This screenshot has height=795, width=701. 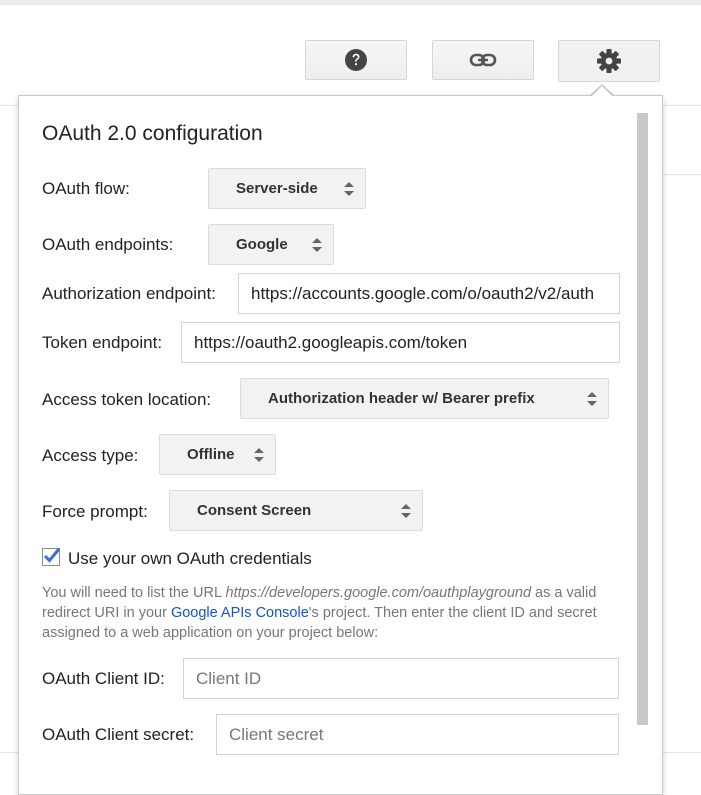 I want to click on token-endpoint-input: https://oauth2.googleapis.com/token, so click(x=400, y=342).